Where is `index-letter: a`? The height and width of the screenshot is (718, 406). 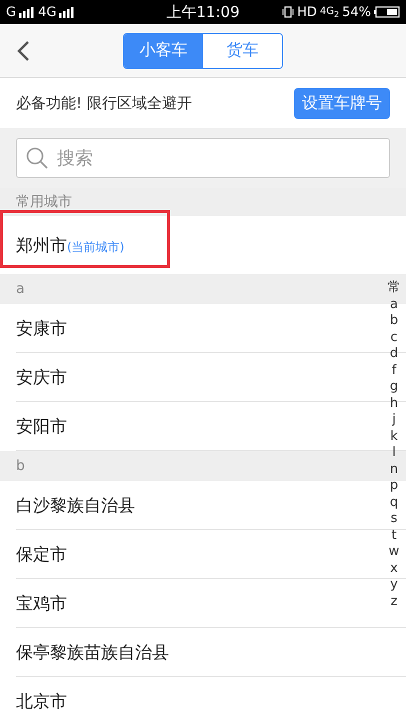 index-letter: a is located at coordinates (394, 304).